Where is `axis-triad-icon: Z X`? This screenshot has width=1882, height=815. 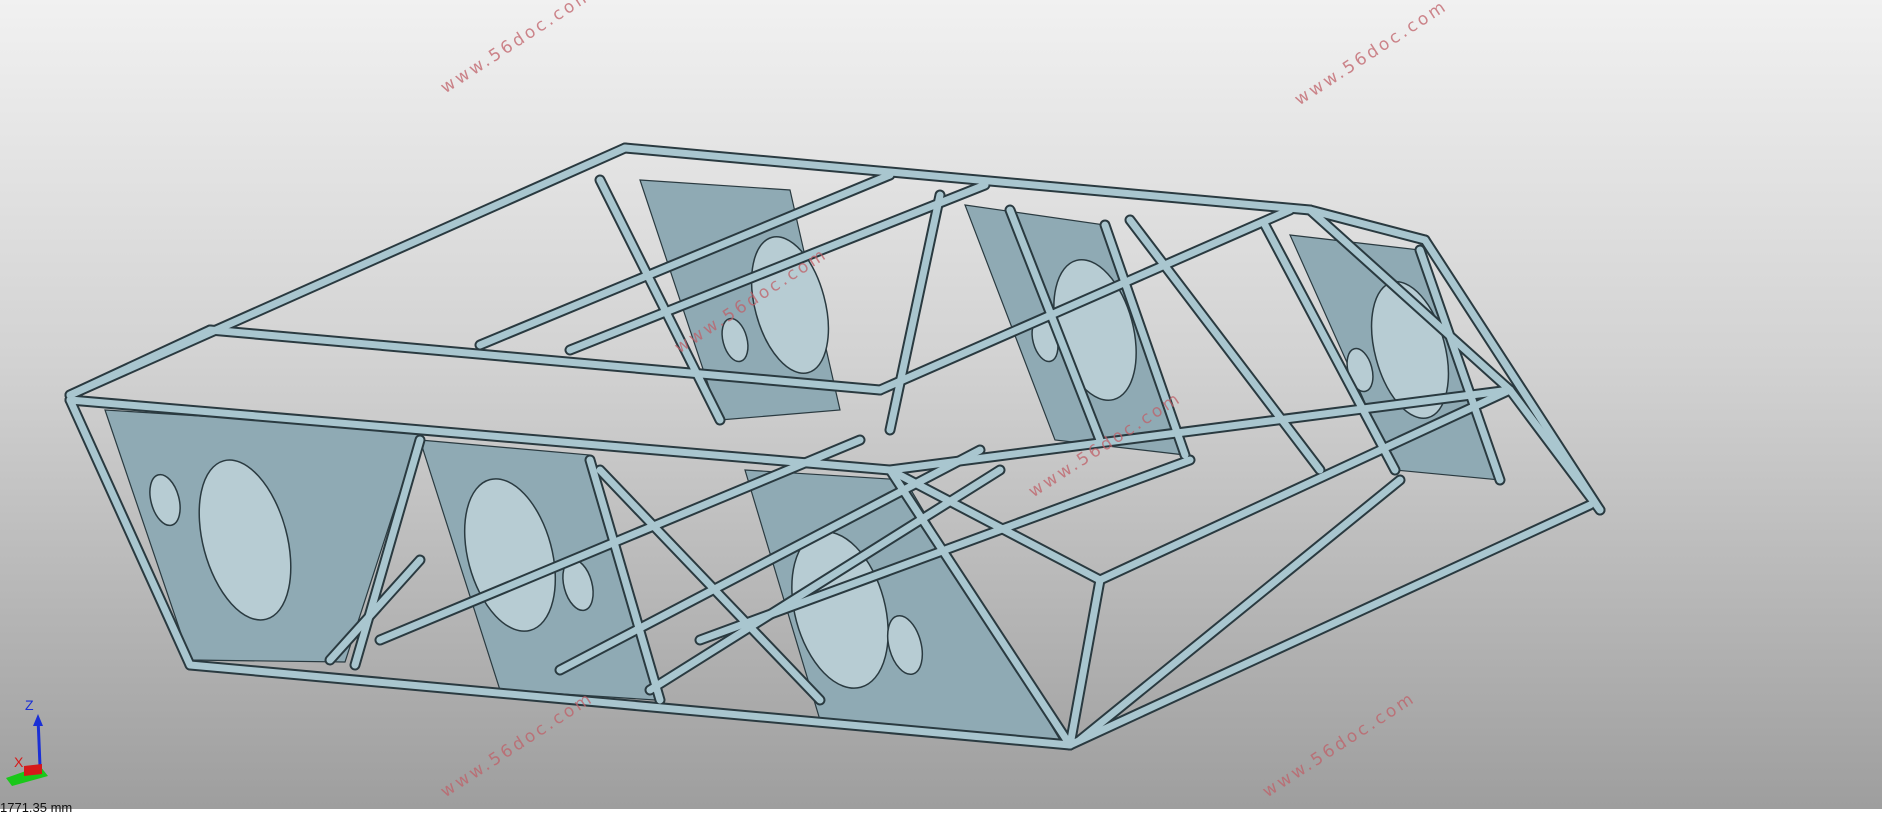
axis-triad-icon: Z X is located at coordinates (27, 741).